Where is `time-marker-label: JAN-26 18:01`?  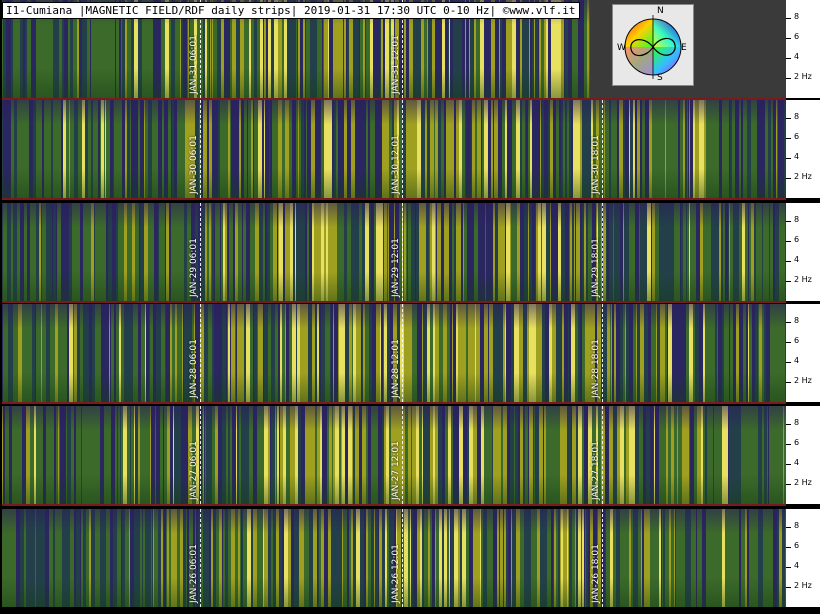 time-marker-label: JAN-26 18:01 is located at coordinates (596, 573).